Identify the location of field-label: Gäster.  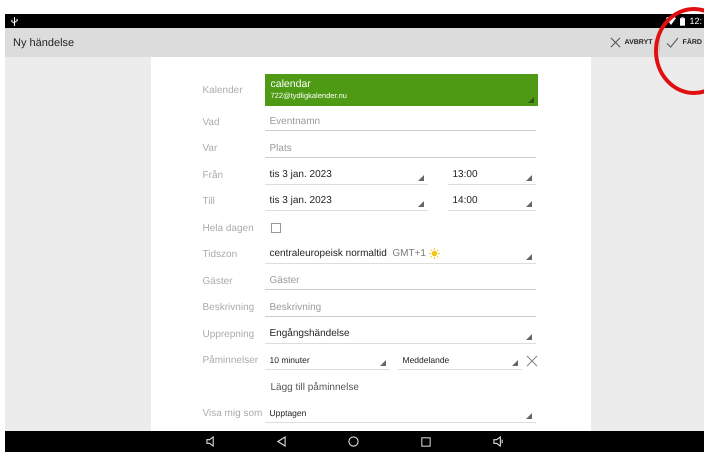
(217, 281).